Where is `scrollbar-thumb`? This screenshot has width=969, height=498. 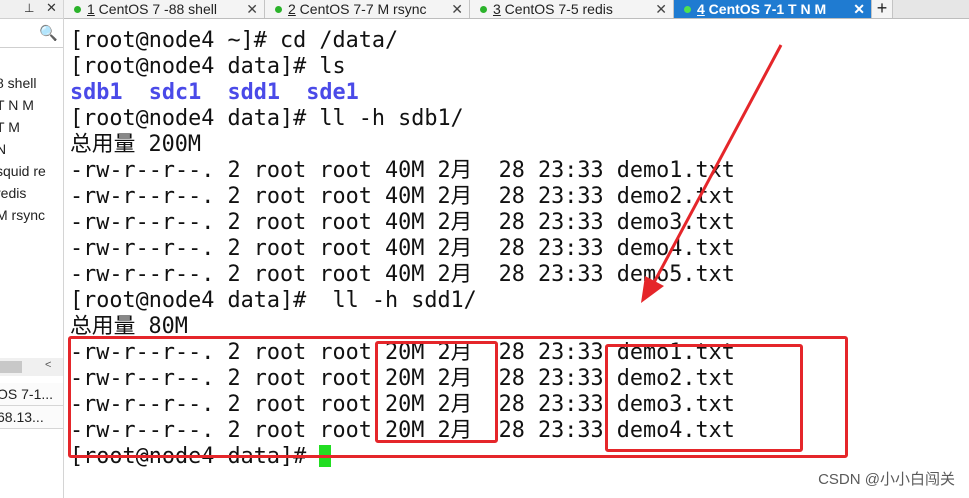
scrollbar-thumb is located at coordinates (11, 367).